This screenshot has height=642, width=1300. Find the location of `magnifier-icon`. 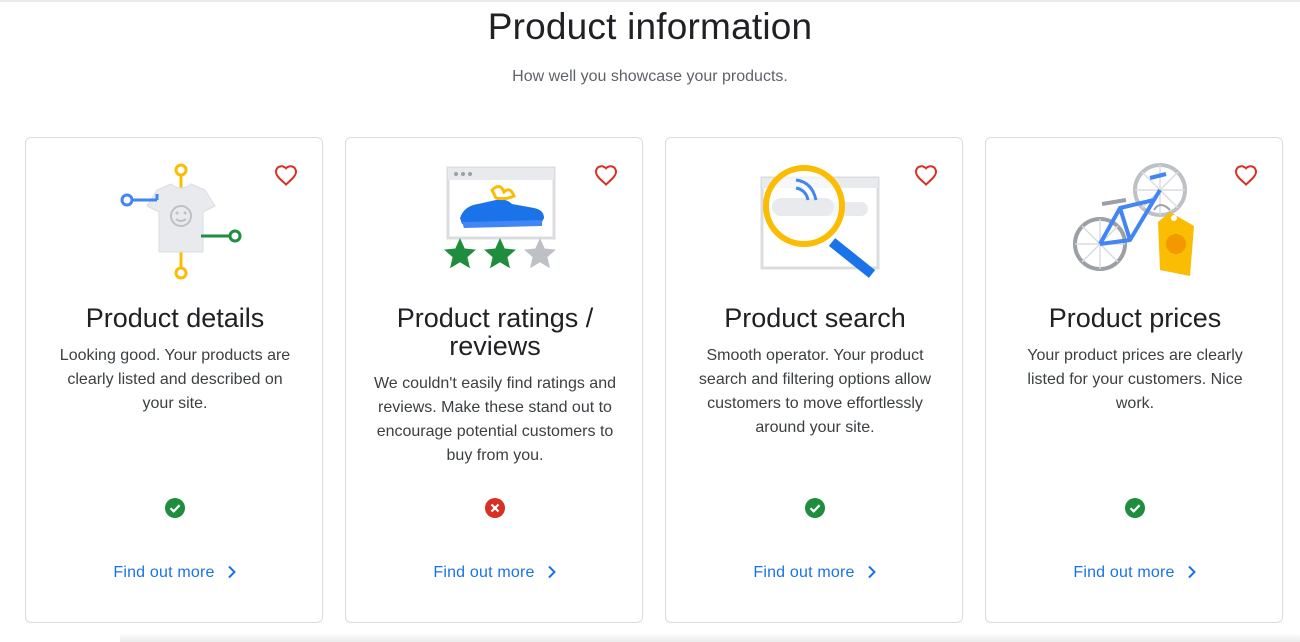

magnifier-icon is located at coordinates (815, 222).